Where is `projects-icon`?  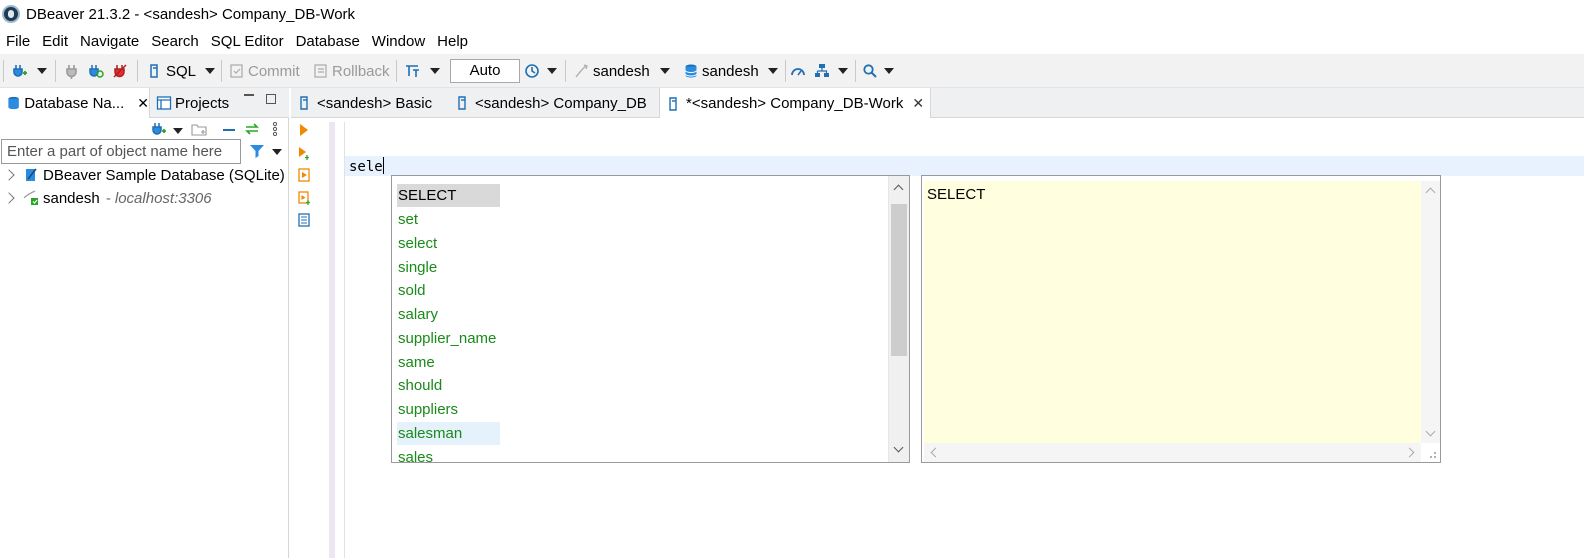 projects-icon is located at coordinates (164, 103).